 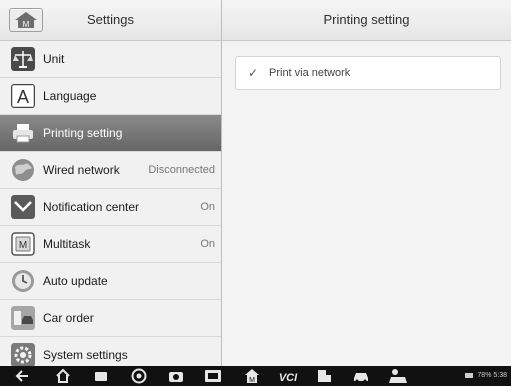 I want to click on maxisys-home-icon: M, so click(x=252, y=376).